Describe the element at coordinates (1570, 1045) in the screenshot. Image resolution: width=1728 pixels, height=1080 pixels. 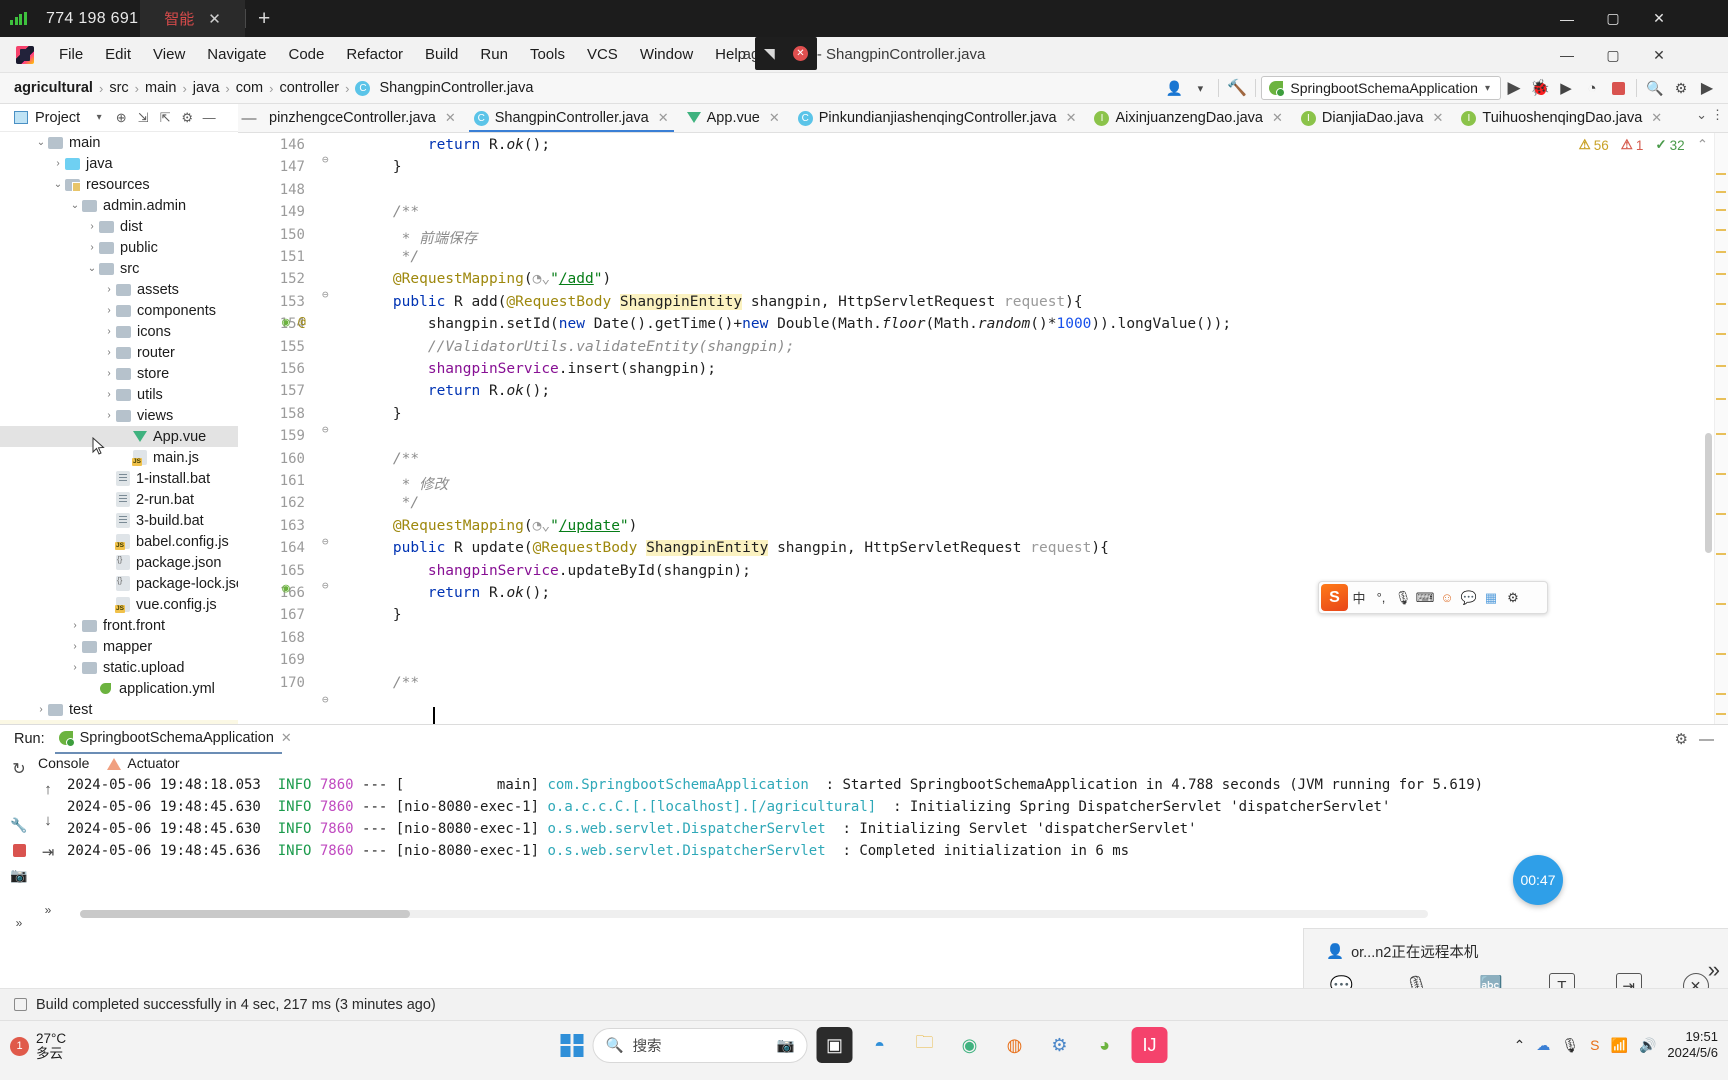
I see `microphone-icon: 🎙` at that location.